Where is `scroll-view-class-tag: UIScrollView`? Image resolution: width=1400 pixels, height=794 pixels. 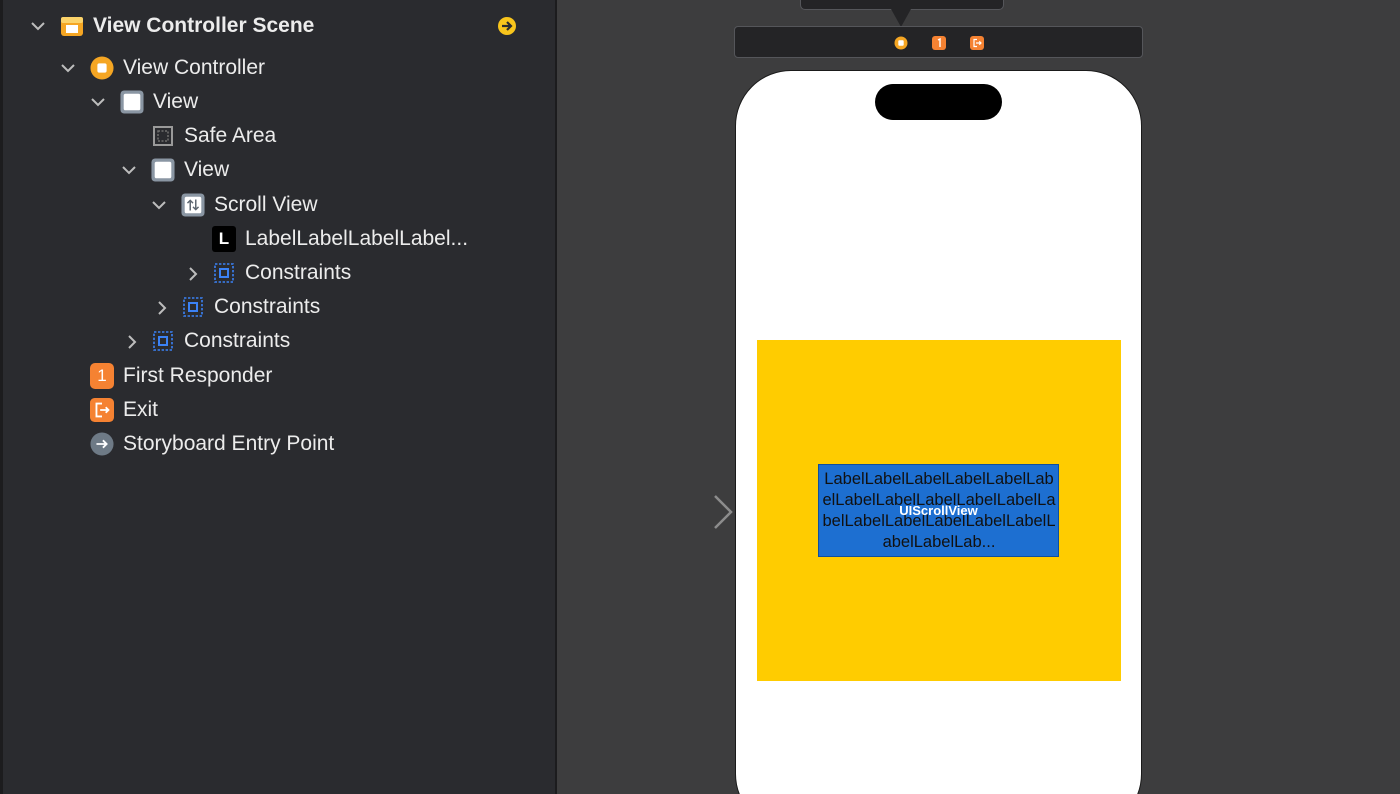
scroll-view-class-tag: UIScrollView is located at coordinates (938, 510).